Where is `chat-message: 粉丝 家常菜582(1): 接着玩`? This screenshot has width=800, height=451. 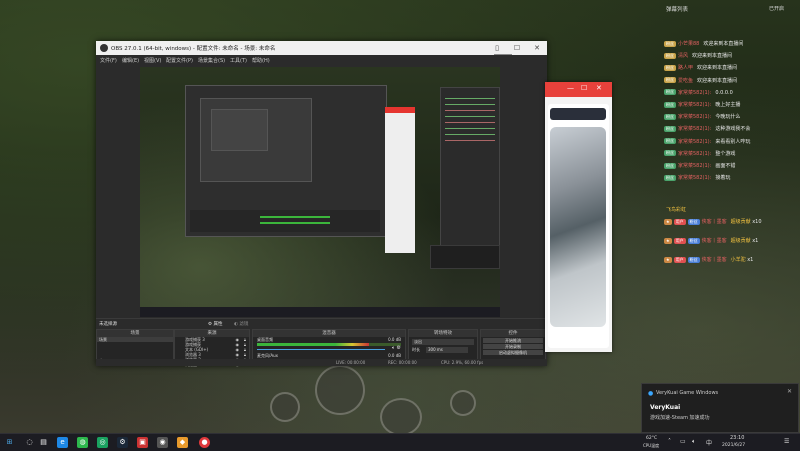
chat-message: 粉丝 家常菜582(1): 接着玩 is located at coordinates (697, 178).